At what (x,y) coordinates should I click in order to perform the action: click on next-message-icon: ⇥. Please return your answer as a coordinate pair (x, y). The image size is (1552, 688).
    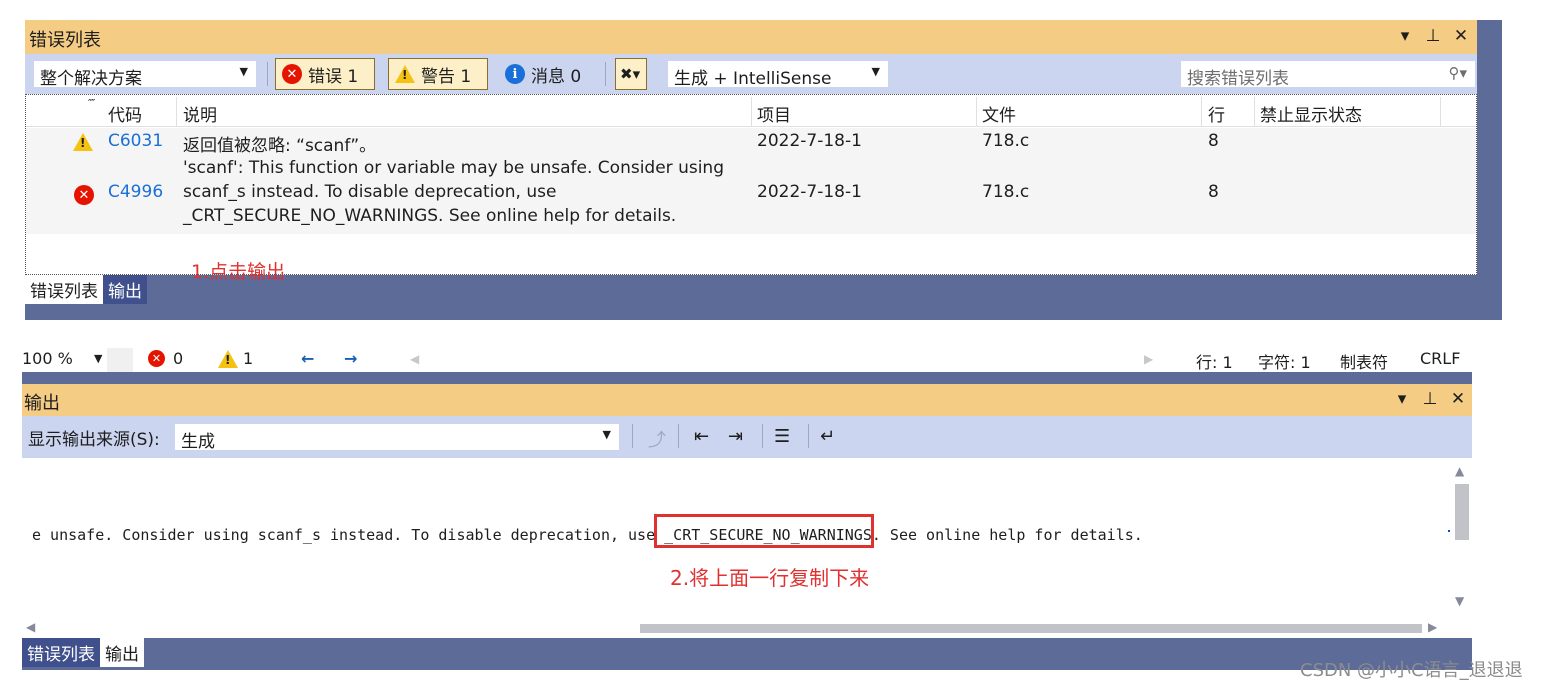
    Looking at the image, I should click on (735, 436).